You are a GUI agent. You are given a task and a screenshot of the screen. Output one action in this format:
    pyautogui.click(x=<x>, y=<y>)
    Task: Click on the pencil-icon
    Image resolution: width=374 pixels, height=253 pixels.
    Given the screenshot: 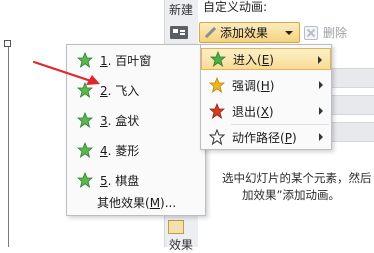 What is the action you would take?
    pyautogui.click(x=210, y=33)
    